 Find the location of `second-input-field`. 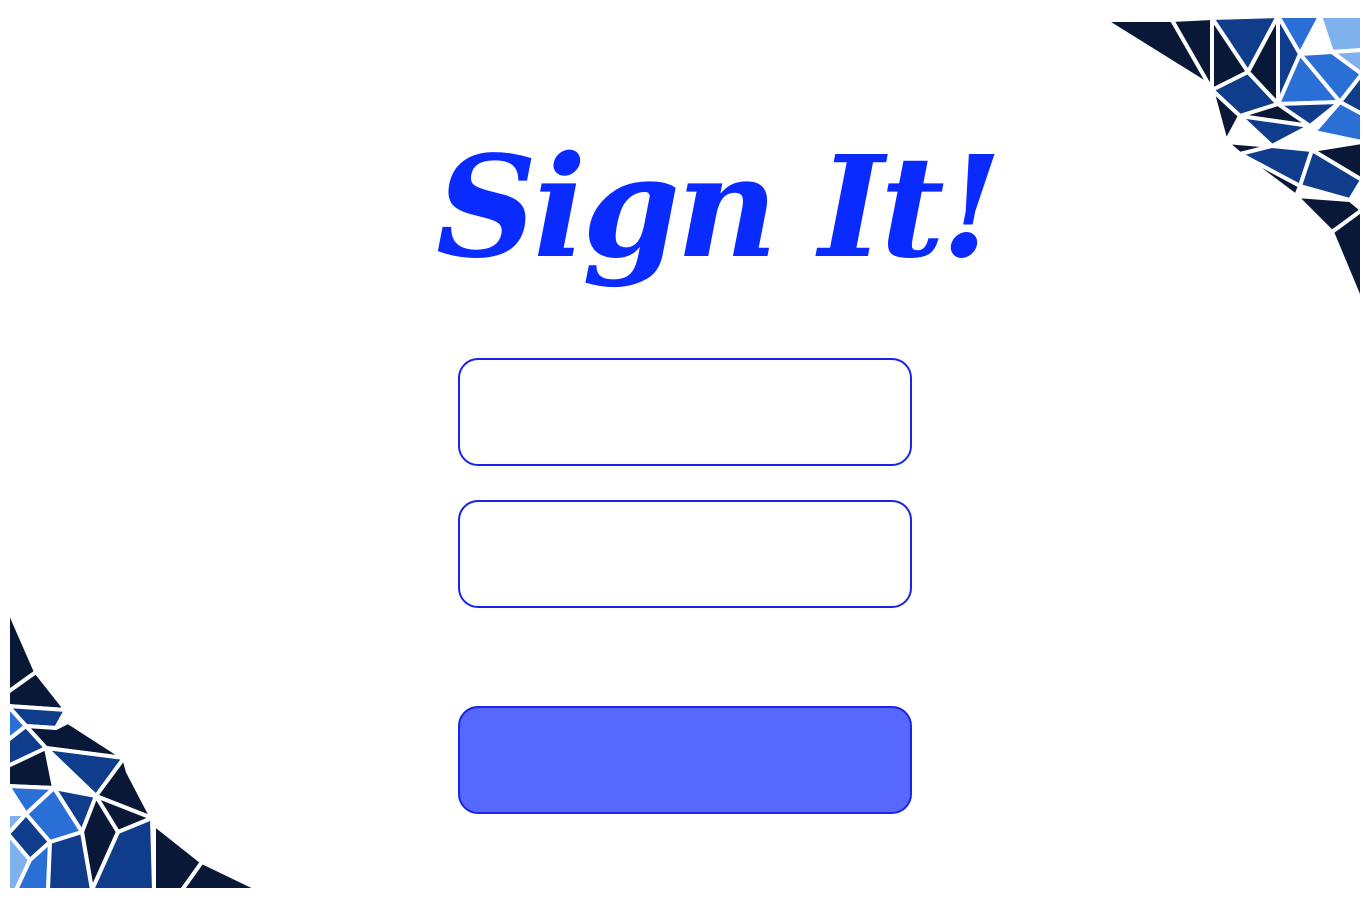

second-input-field is located at coordinates (685, 554).